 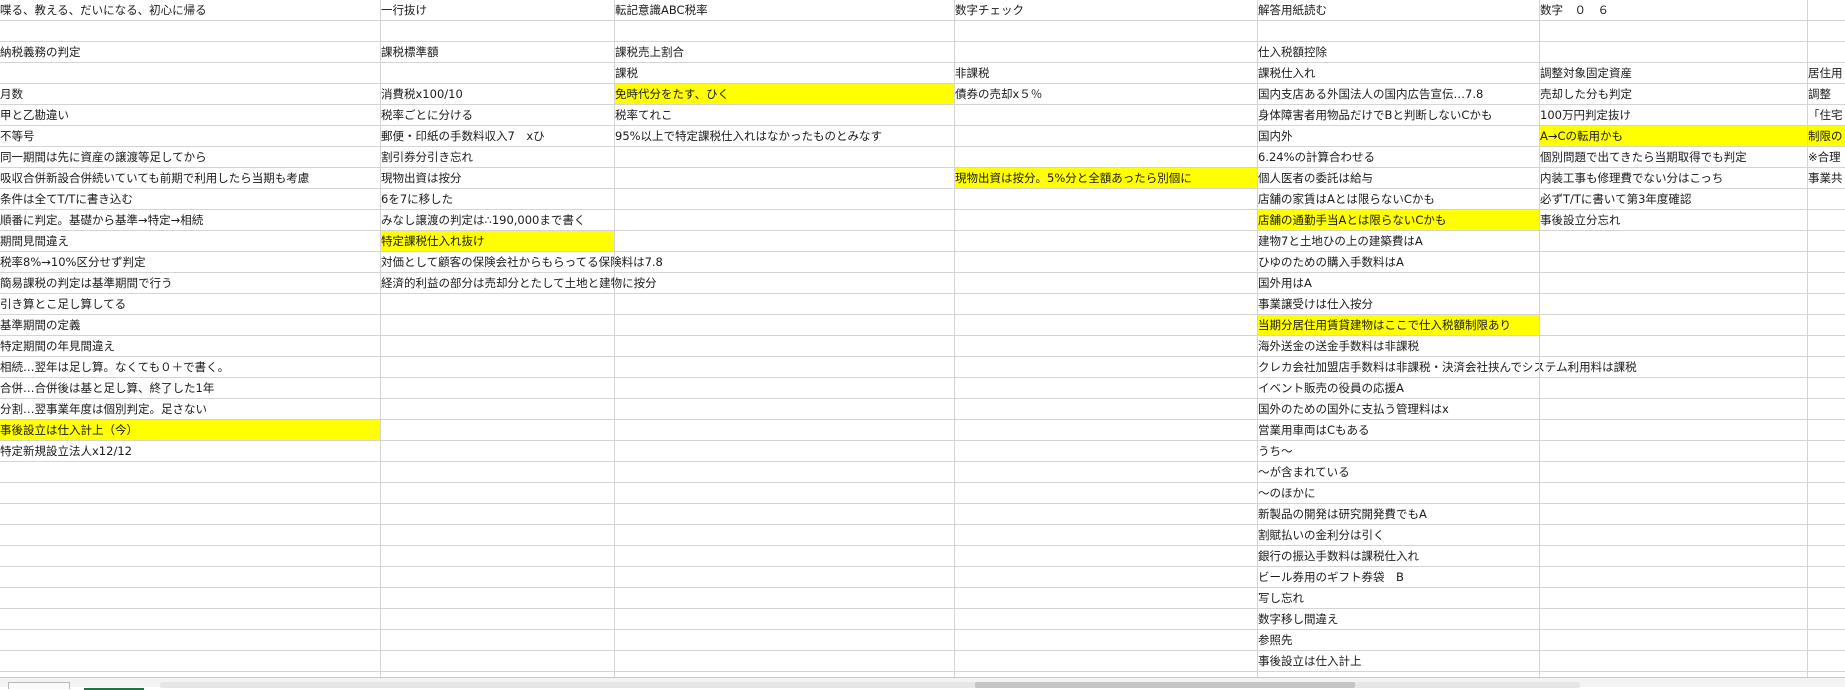 I want to click on table-cell: 数字 ０ ６, so click(x=1574, y=10).